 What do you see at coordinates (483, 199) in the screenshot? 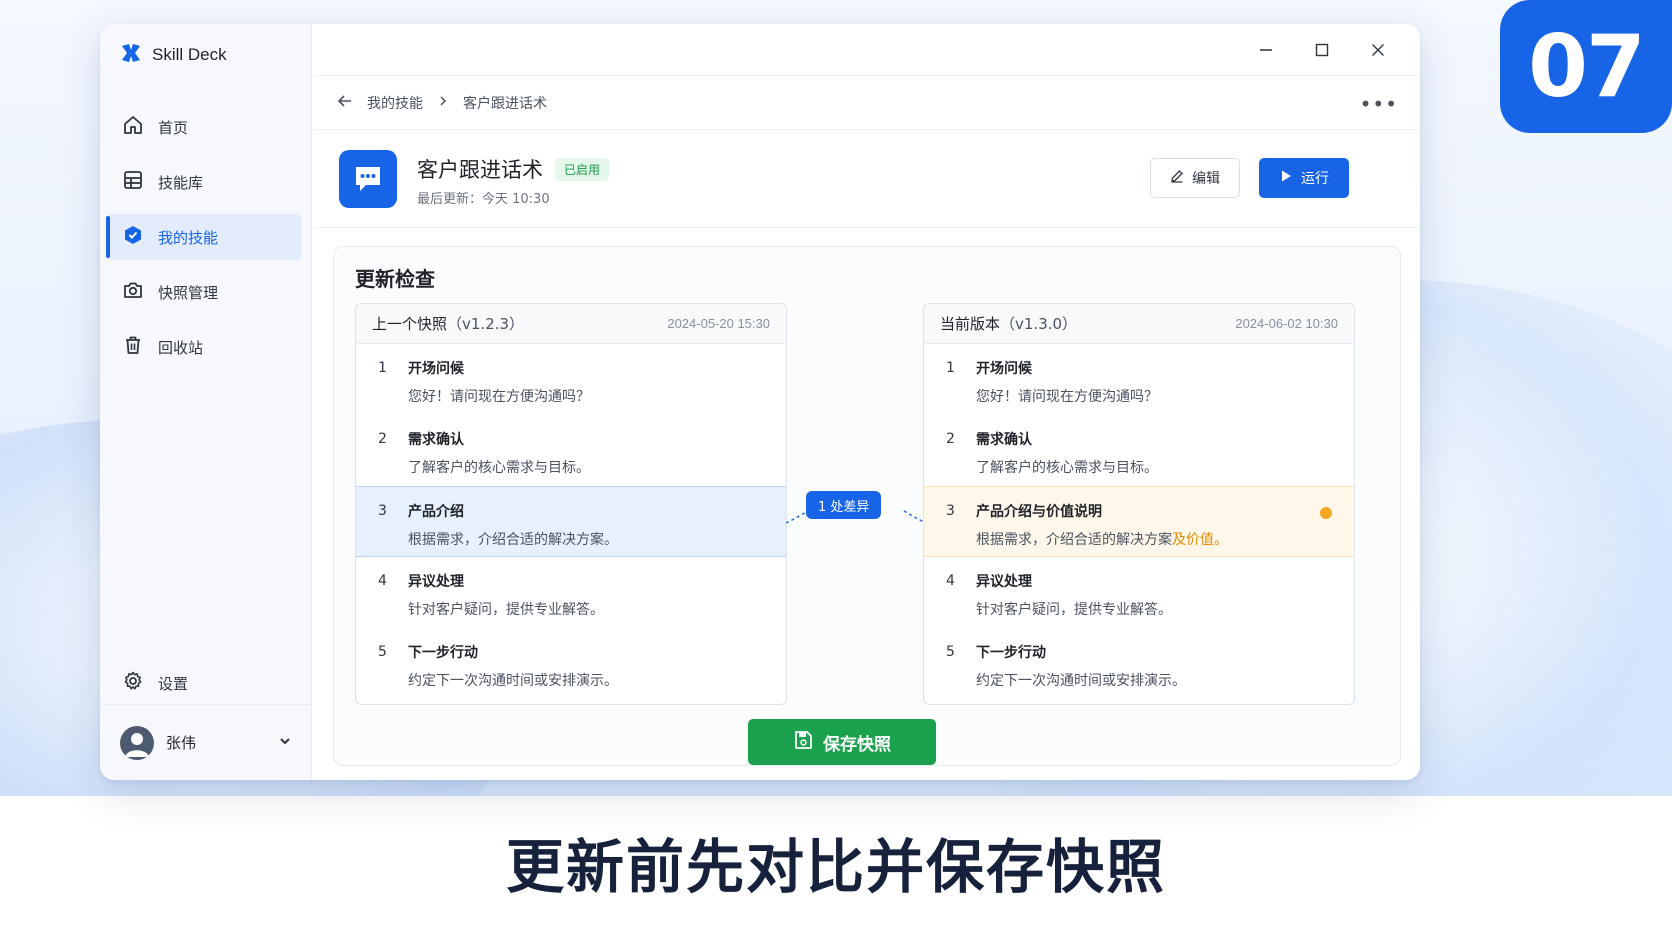
I see `last-updated: 最后更新：今天 10:30` at bounding box center [483, 199].